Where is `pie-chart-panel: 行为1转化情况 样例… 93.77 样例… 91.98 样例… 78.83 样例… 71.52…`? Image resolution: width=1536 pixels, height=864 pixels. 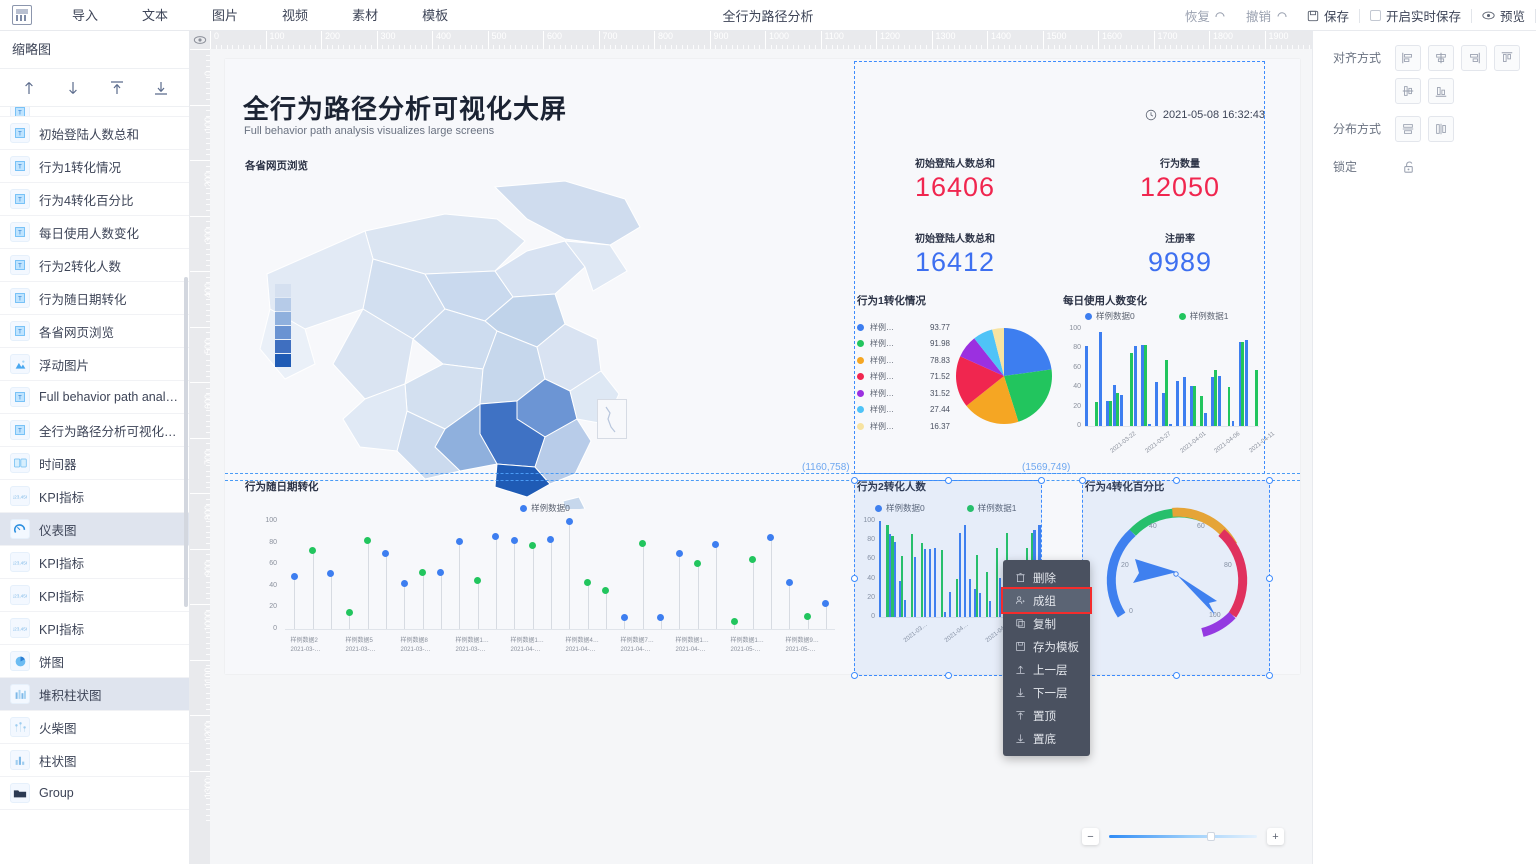 pie-chart-panel: 行为1转化情况 样例… 93.77 样例… 91.98 样例… 78.83 样例… 71.52… is located at coordinates (959, 368).